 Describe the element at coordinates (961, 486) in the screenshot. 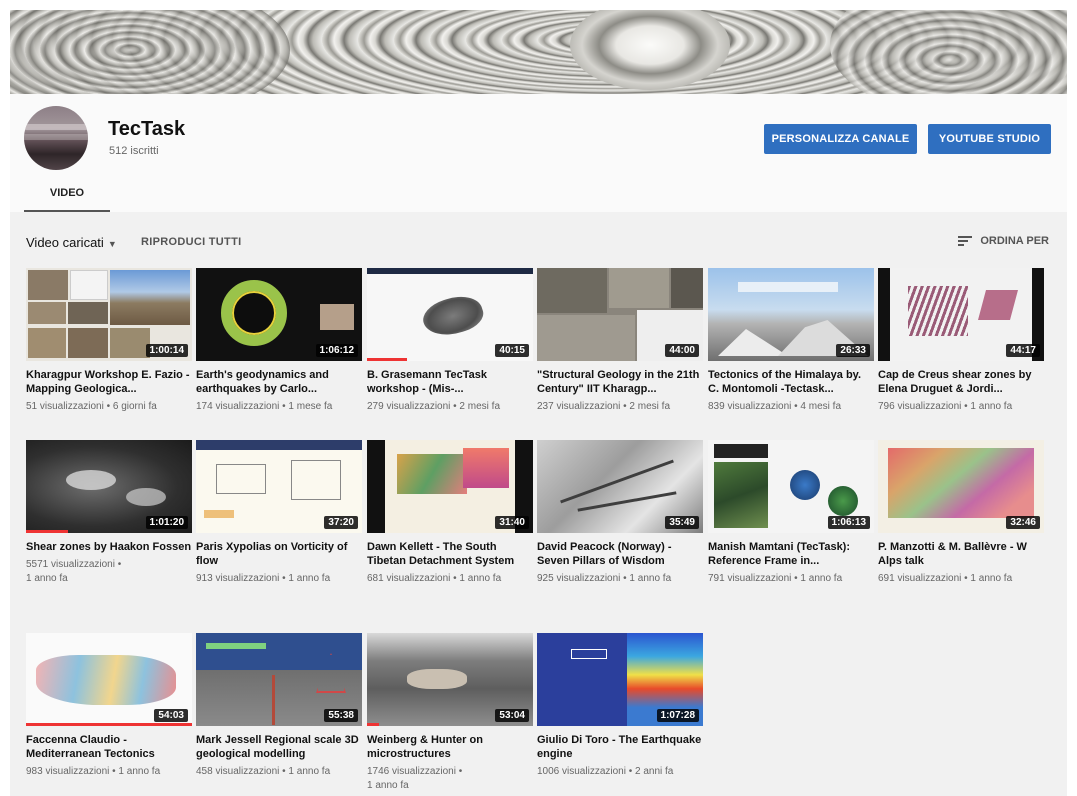

I see `video-thumbnail: 32:46` at that location.